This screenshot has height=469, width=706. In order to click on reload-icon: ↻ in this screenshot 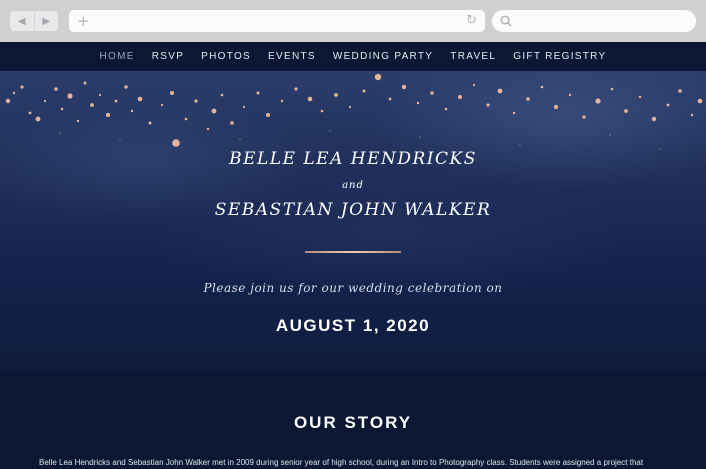, I will do `click(471, 21)`.